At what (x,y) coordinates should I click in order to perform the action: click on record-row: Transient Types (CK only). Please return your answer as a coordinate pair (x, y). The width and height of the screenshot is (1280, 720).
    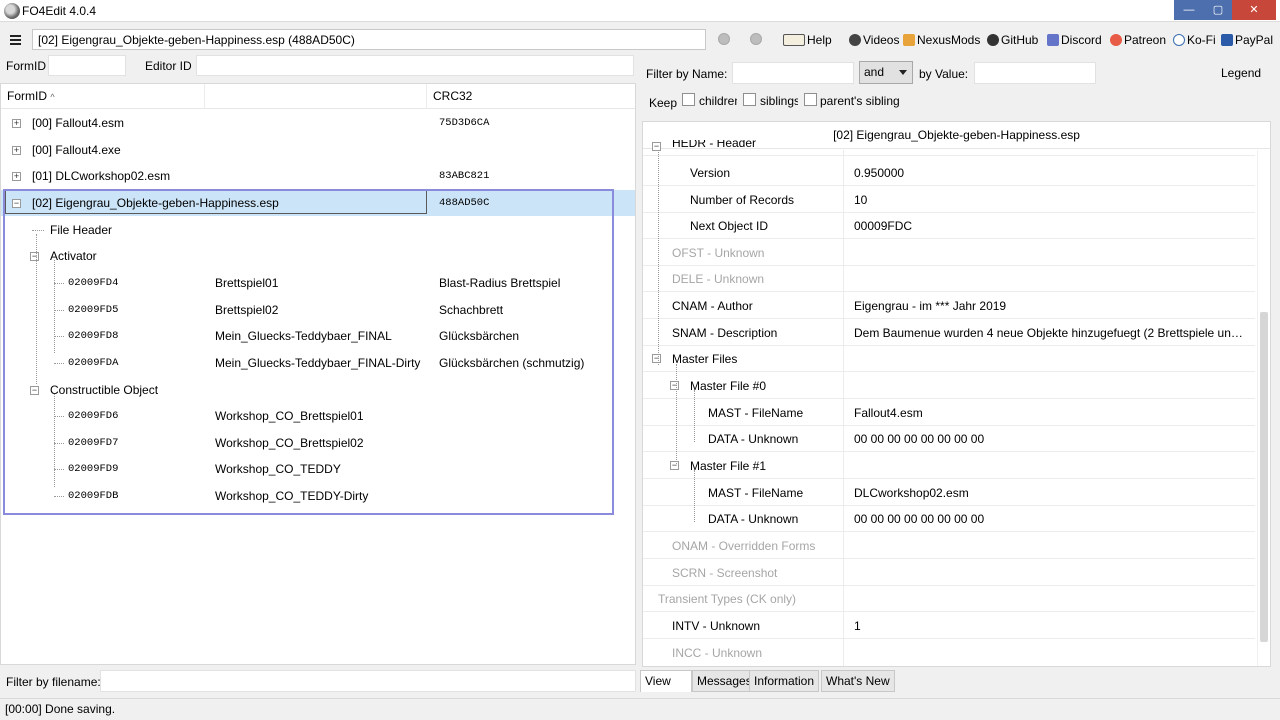
    Looking at the image, I should click on (949, 598).